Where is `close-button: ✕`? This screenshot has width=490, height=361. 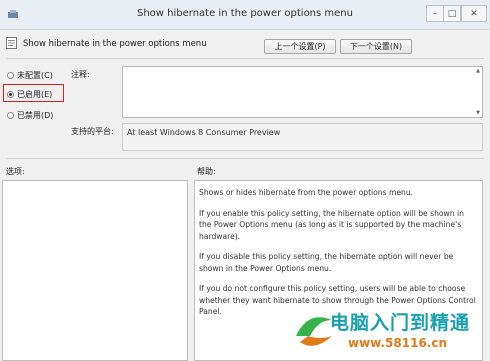 close-button: ✕ is located at coordinates (474, 13).